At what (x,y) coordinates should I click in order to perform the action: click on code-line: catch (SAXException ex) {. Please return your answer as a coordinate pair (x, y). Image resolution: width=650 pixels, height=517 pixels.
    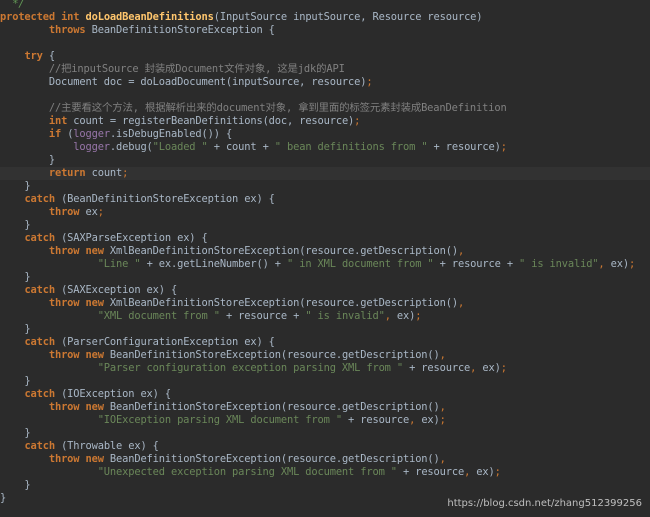
    Looking at the image, I should click on (325, 290).